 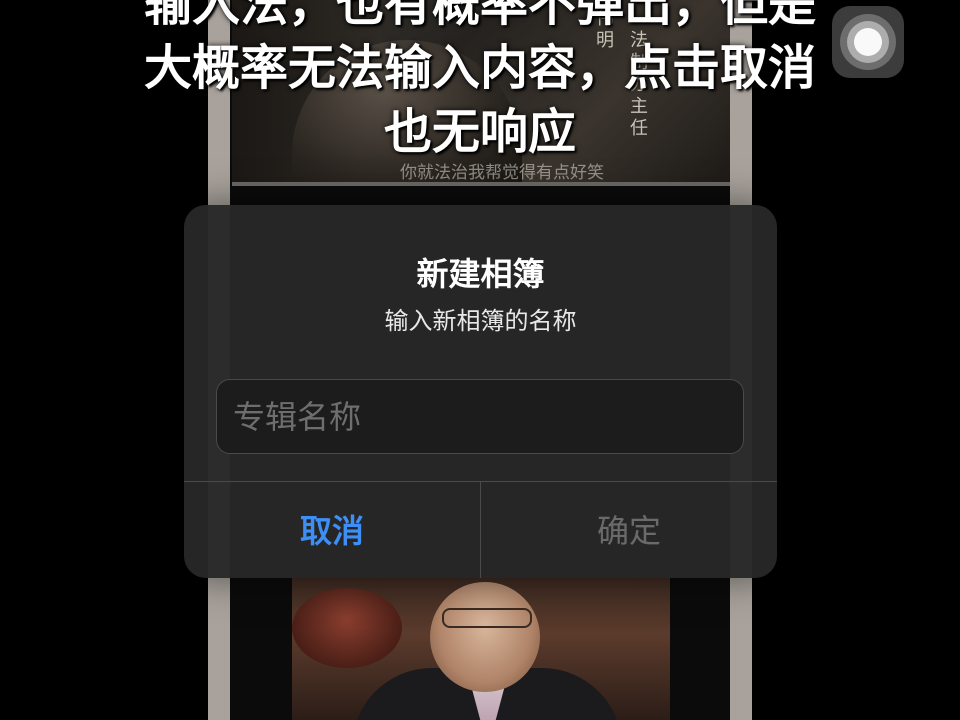 What do you see at coordinates (485, 637) in the screenshot?
I see `person-head` at bounding box center [485, 637].